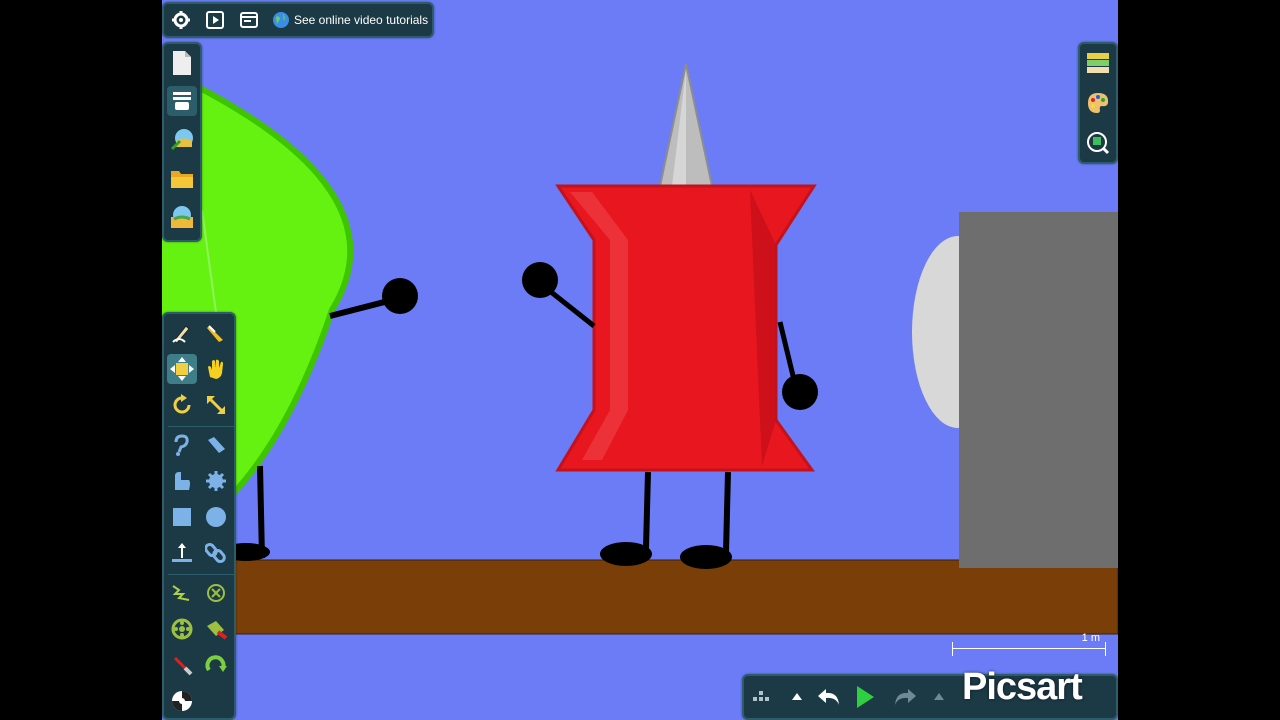  What do you see at coordinates (640, 597) in the screenshot?
I see `ground-plank` at bounding box center [640, 597].